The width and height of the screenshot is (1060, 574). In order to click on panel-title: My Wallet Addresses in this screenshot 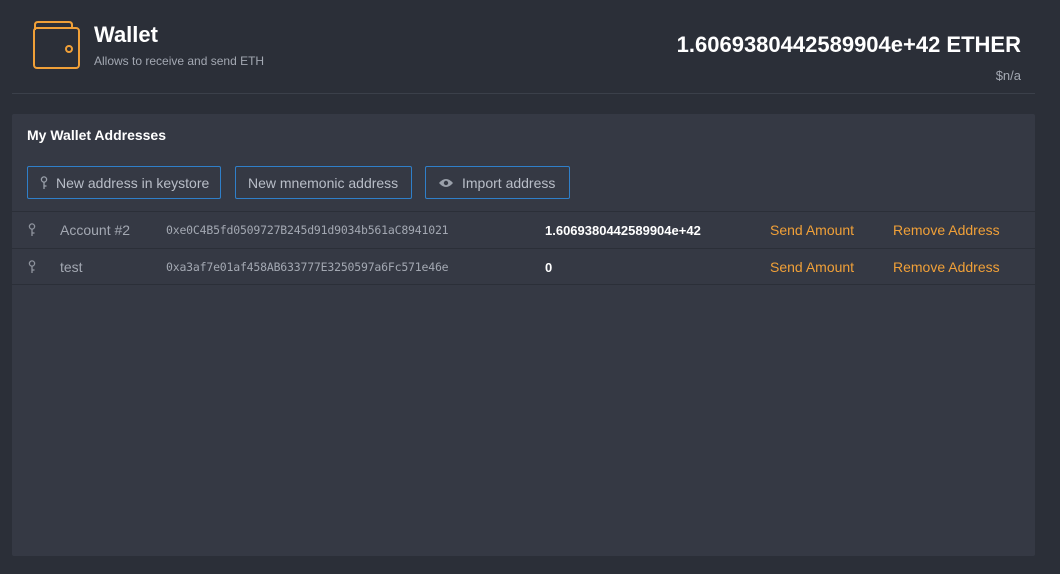, I will do `click(97, 135)`.